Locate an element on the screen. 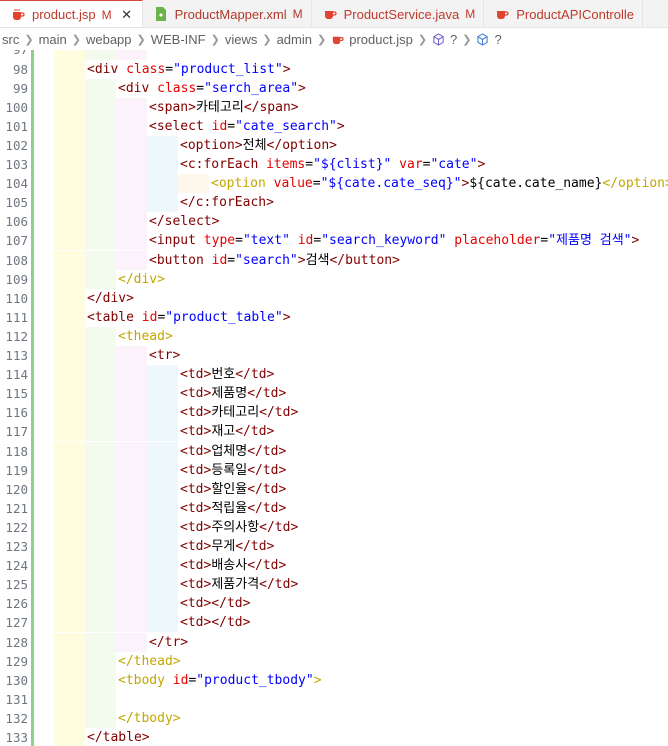 The height and width of the screenshot is (746, 668). code-line: 97 is located at coordinates (334, 55).